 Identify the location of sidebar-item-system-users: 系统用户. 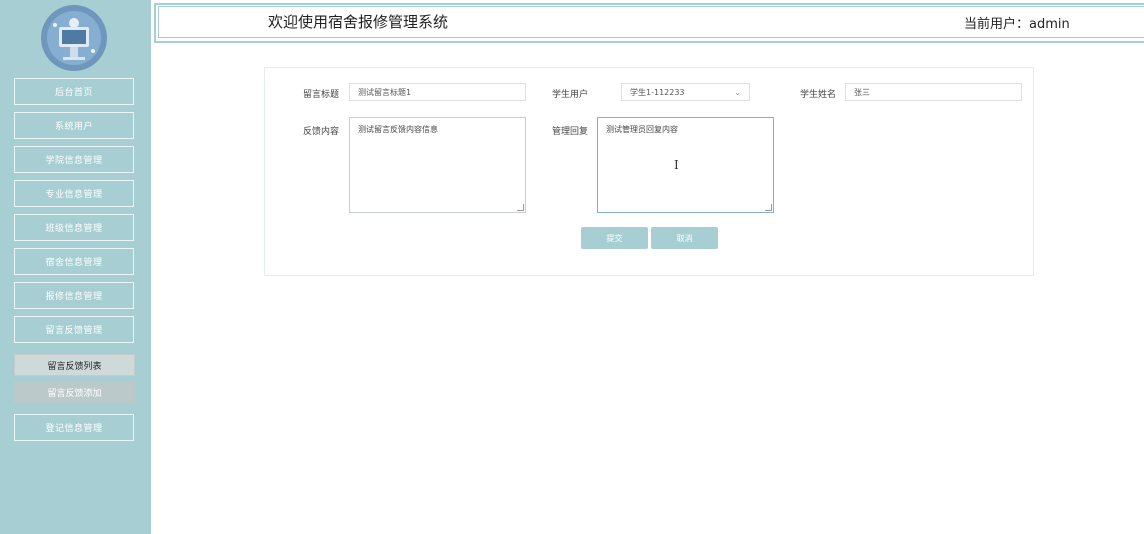
(74, 125).